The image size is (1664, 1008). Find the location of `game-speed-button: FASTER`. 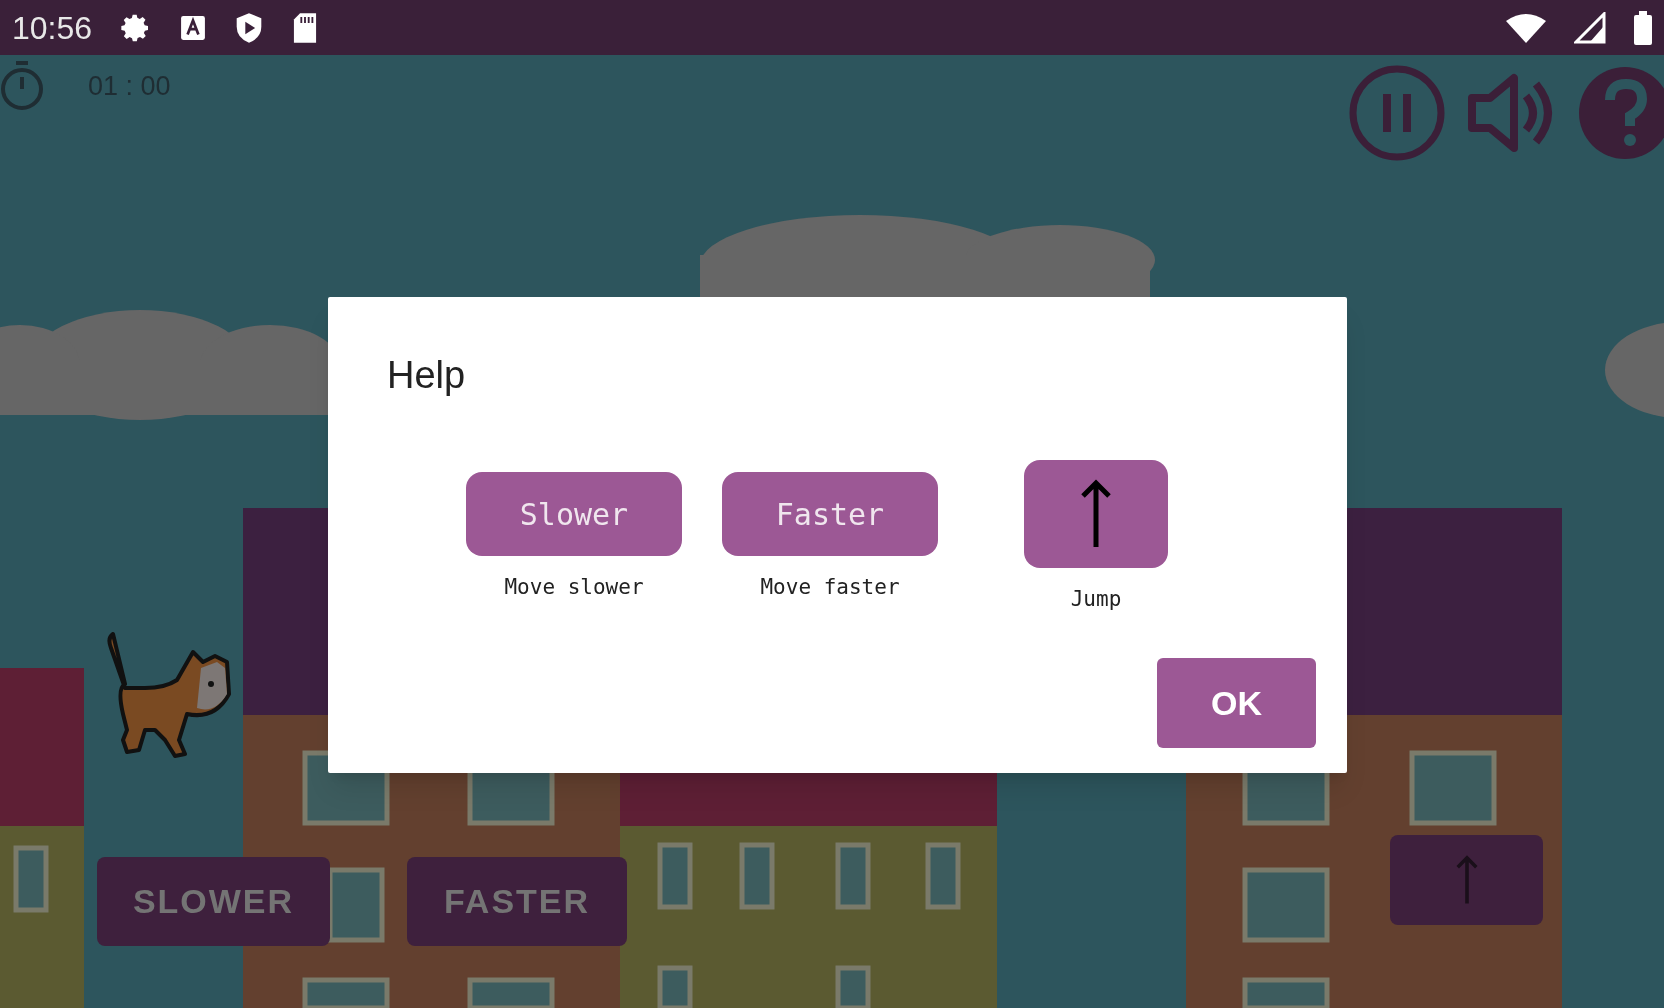

game-speed-button: FASTER is located at coordinates (517, 901).